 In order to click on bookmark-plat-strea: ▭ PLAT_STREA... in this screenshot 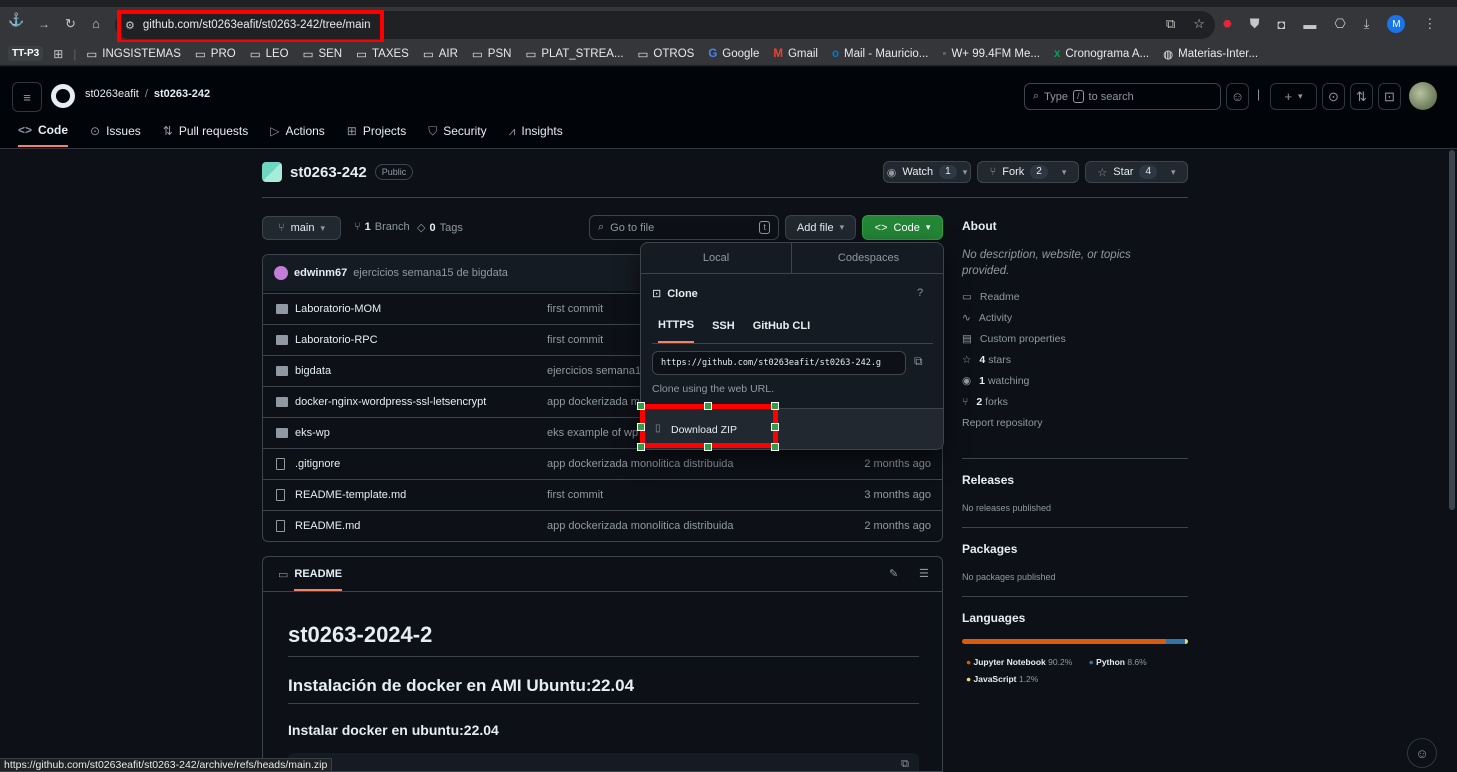, I will do `click(574, 54)`.